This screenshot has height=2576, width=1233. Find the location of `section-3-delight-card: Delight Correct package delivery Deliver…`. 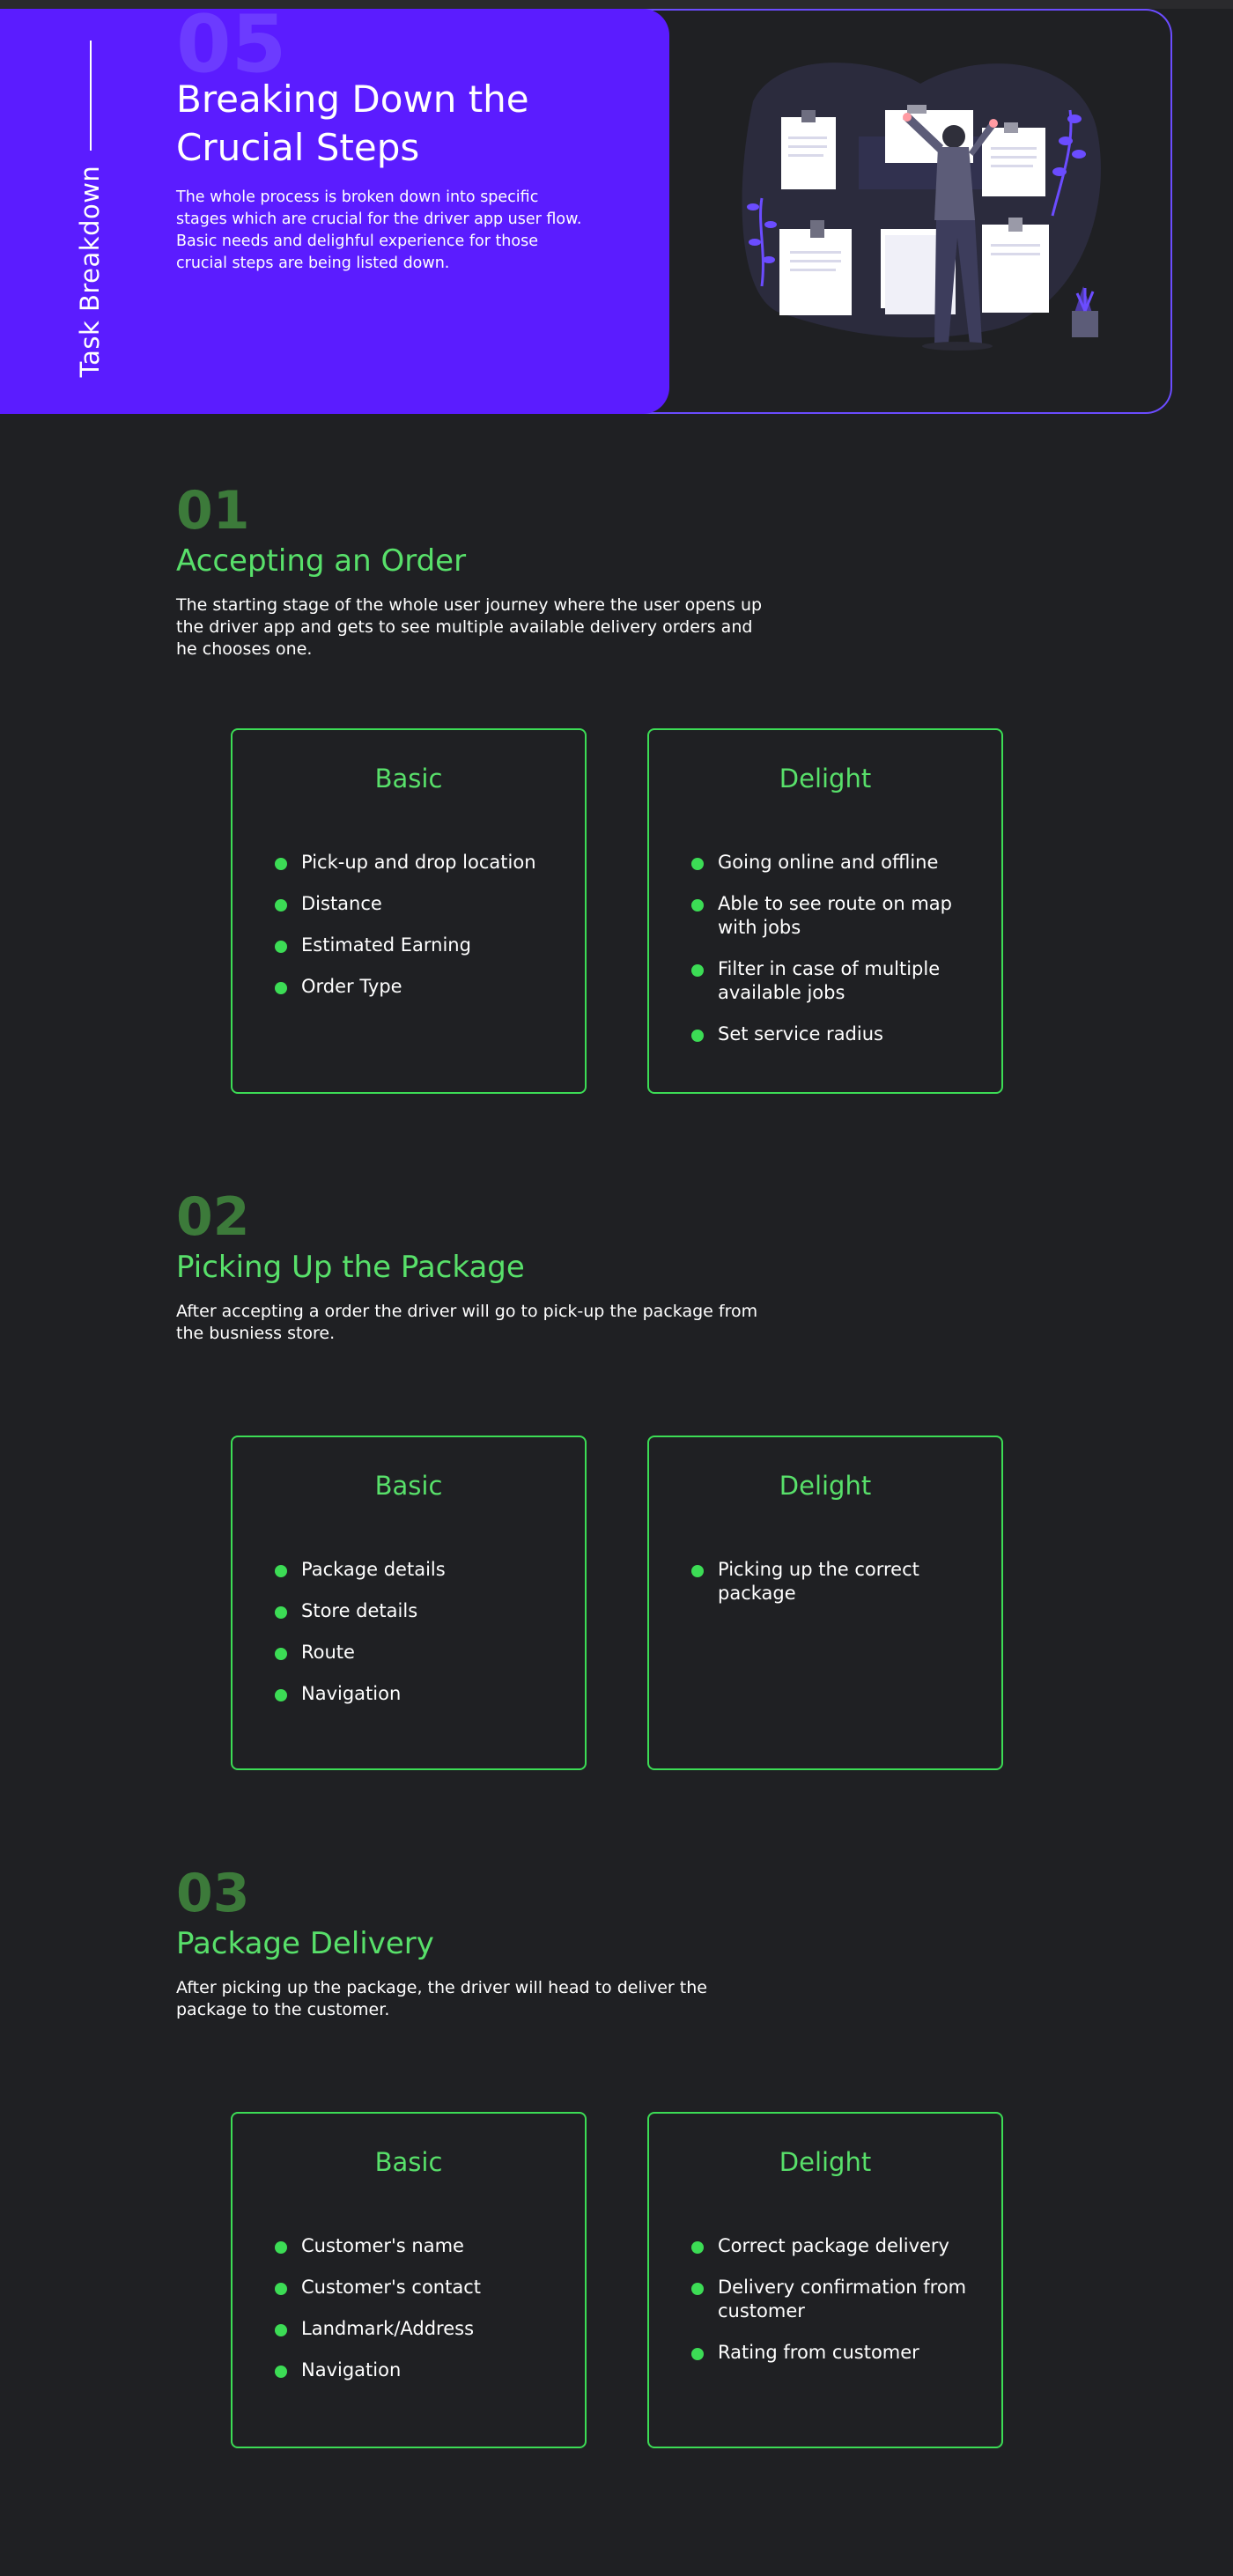

section-3-delight-card: Delight Correct package delivery Deliver… is located at coordinates (825, 2280).